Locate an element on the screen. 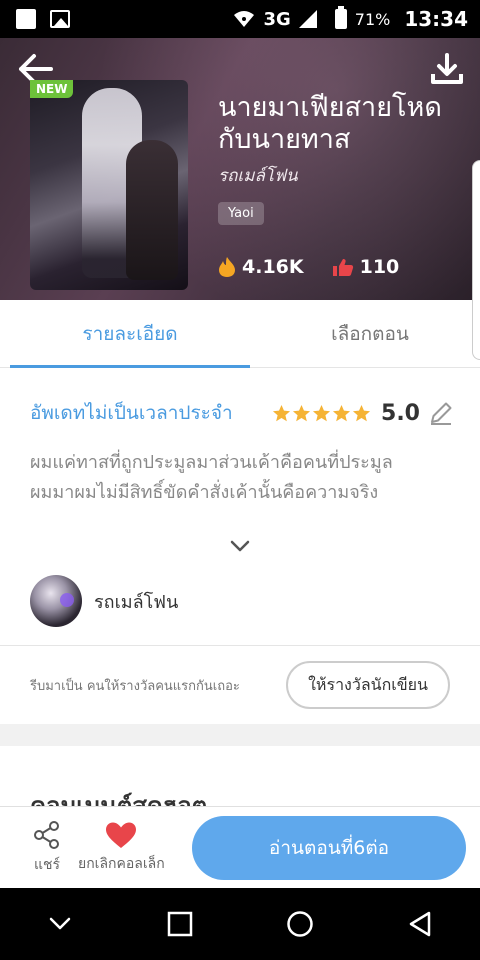  genre-tag: Yaoi is located at coordinates (241, 213).